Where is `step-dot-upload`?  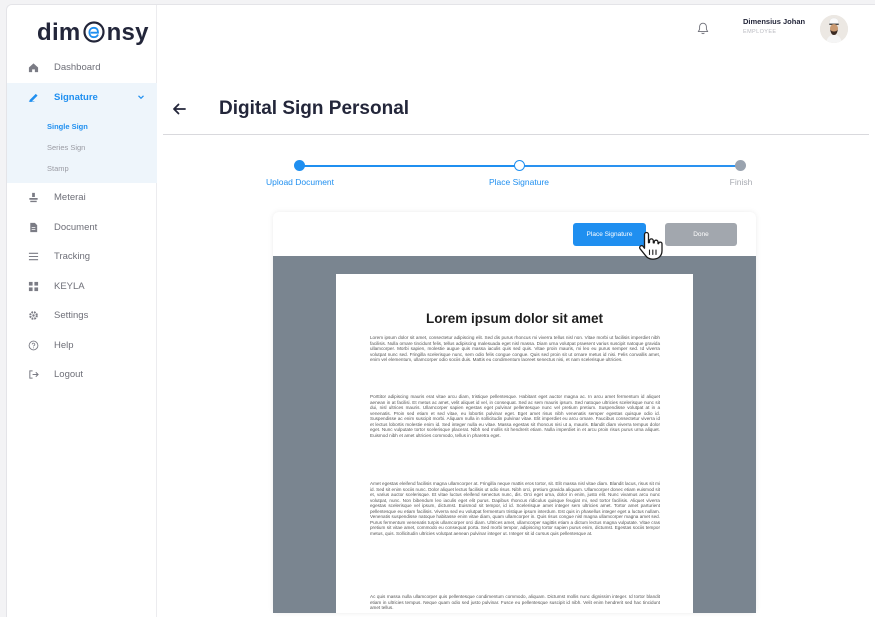 step-dot-upload is located at coordinates (299, 165).